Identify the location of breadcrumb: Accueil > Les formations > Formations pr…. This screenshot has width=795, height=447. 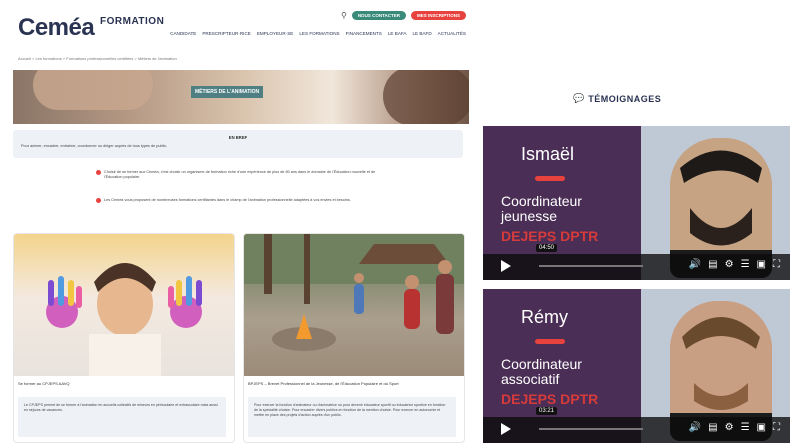
(97, 58).